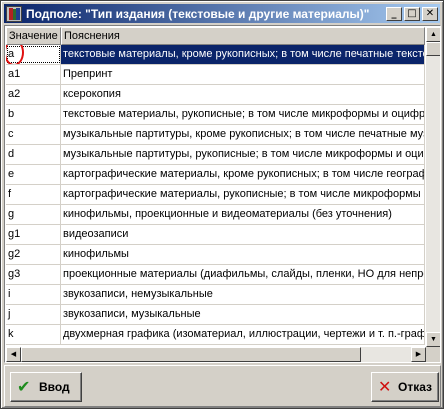 The width and height of the screenshot is (444, 409). I want to click on cell-description: звукозаписи, музыкальные, so click(243, 314).